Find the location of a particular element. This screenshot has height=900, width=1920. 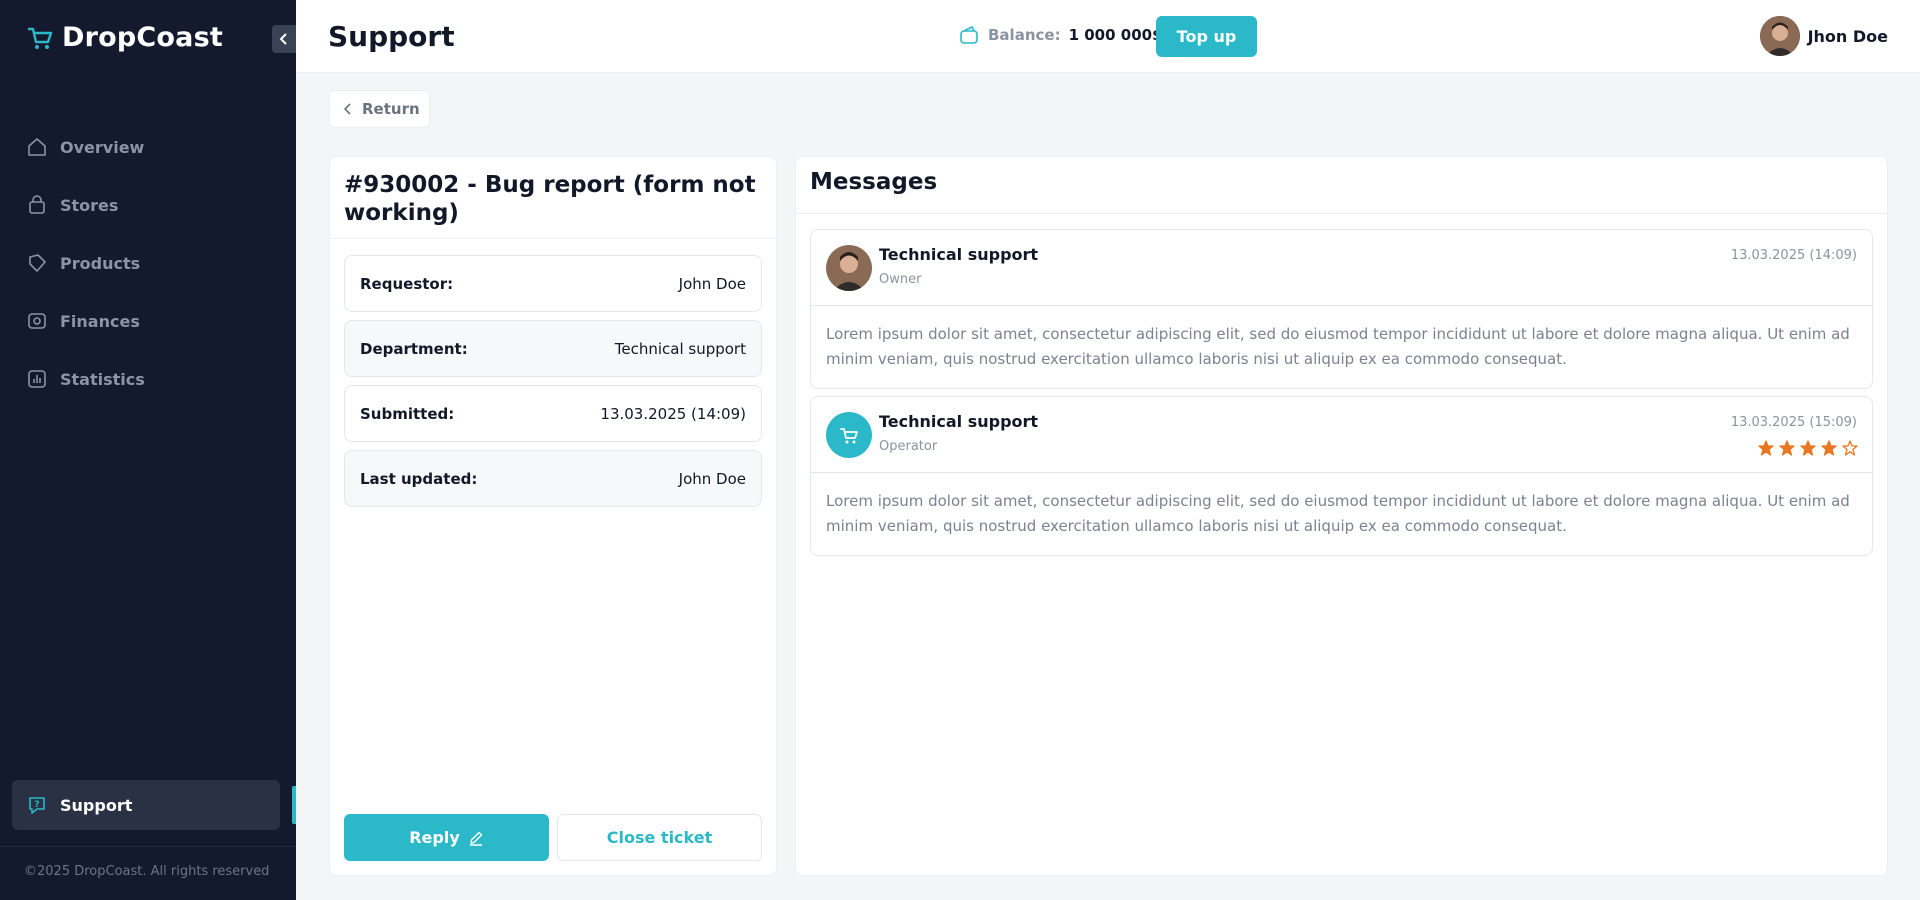

sidebar-item-stores: Stores is located at coordinates (148, 205).